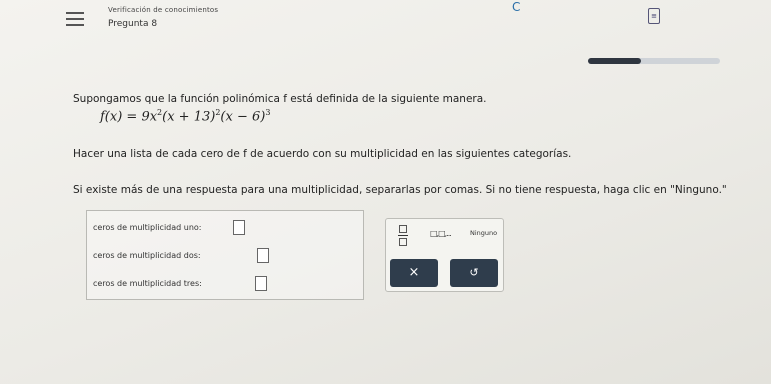 This screenshot has width=771, height=384. What do you see at coordinates (133, 24) in the screenshot?
I see `question-number: Pregunta 8` at bounding box center [133, 24].